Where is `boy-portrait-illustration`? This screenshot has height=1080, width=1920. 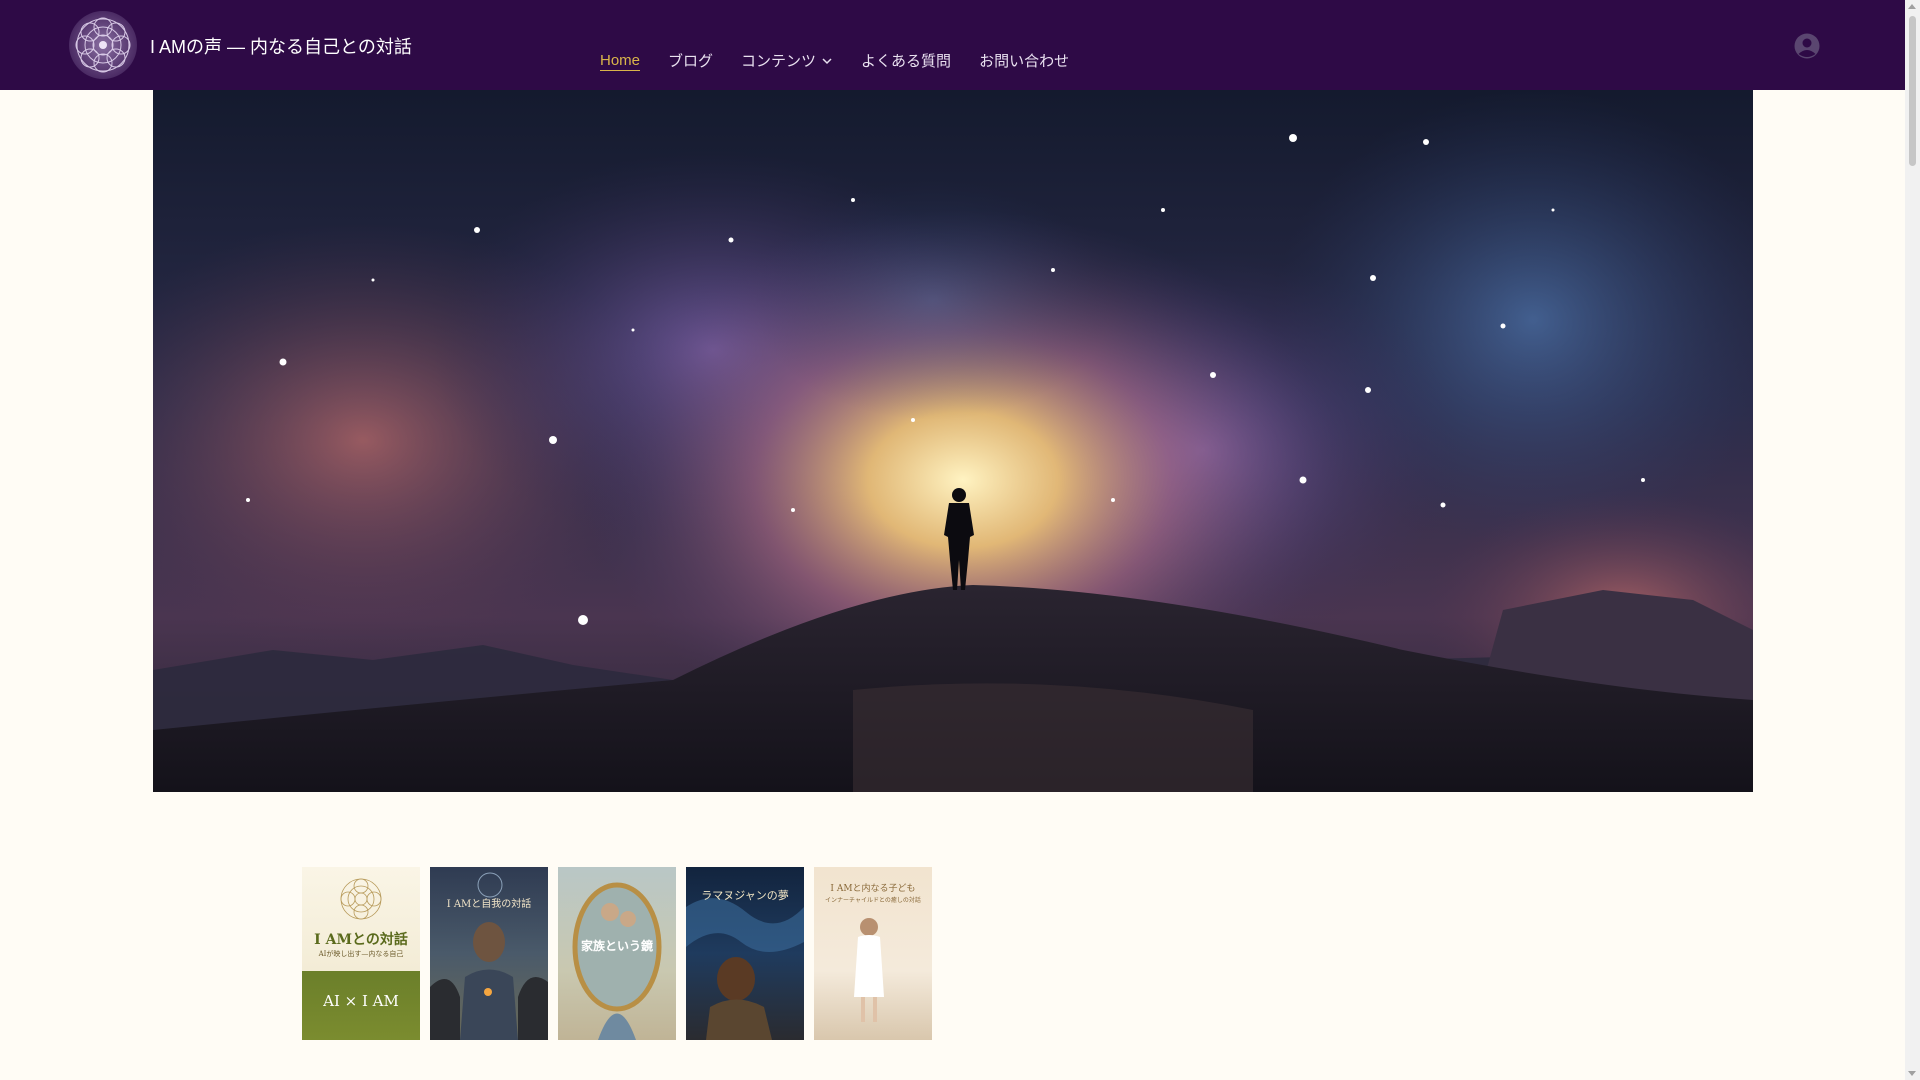 boy-portrait-illustration is located at coordinates (489, 956).